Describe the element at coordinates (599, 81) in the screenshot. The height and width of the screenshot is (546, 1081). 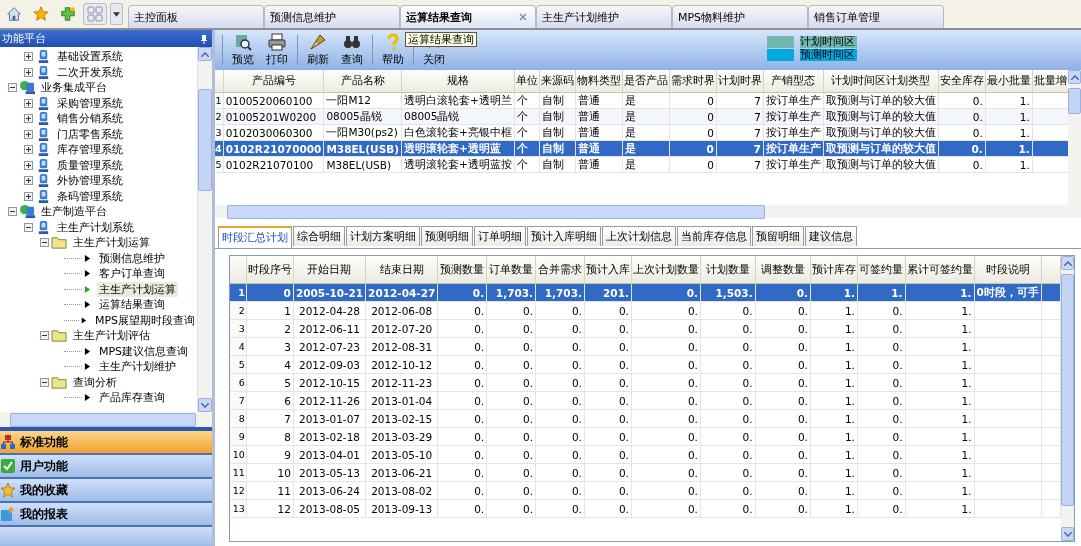
I see `column-header: 物料类型` at that location.